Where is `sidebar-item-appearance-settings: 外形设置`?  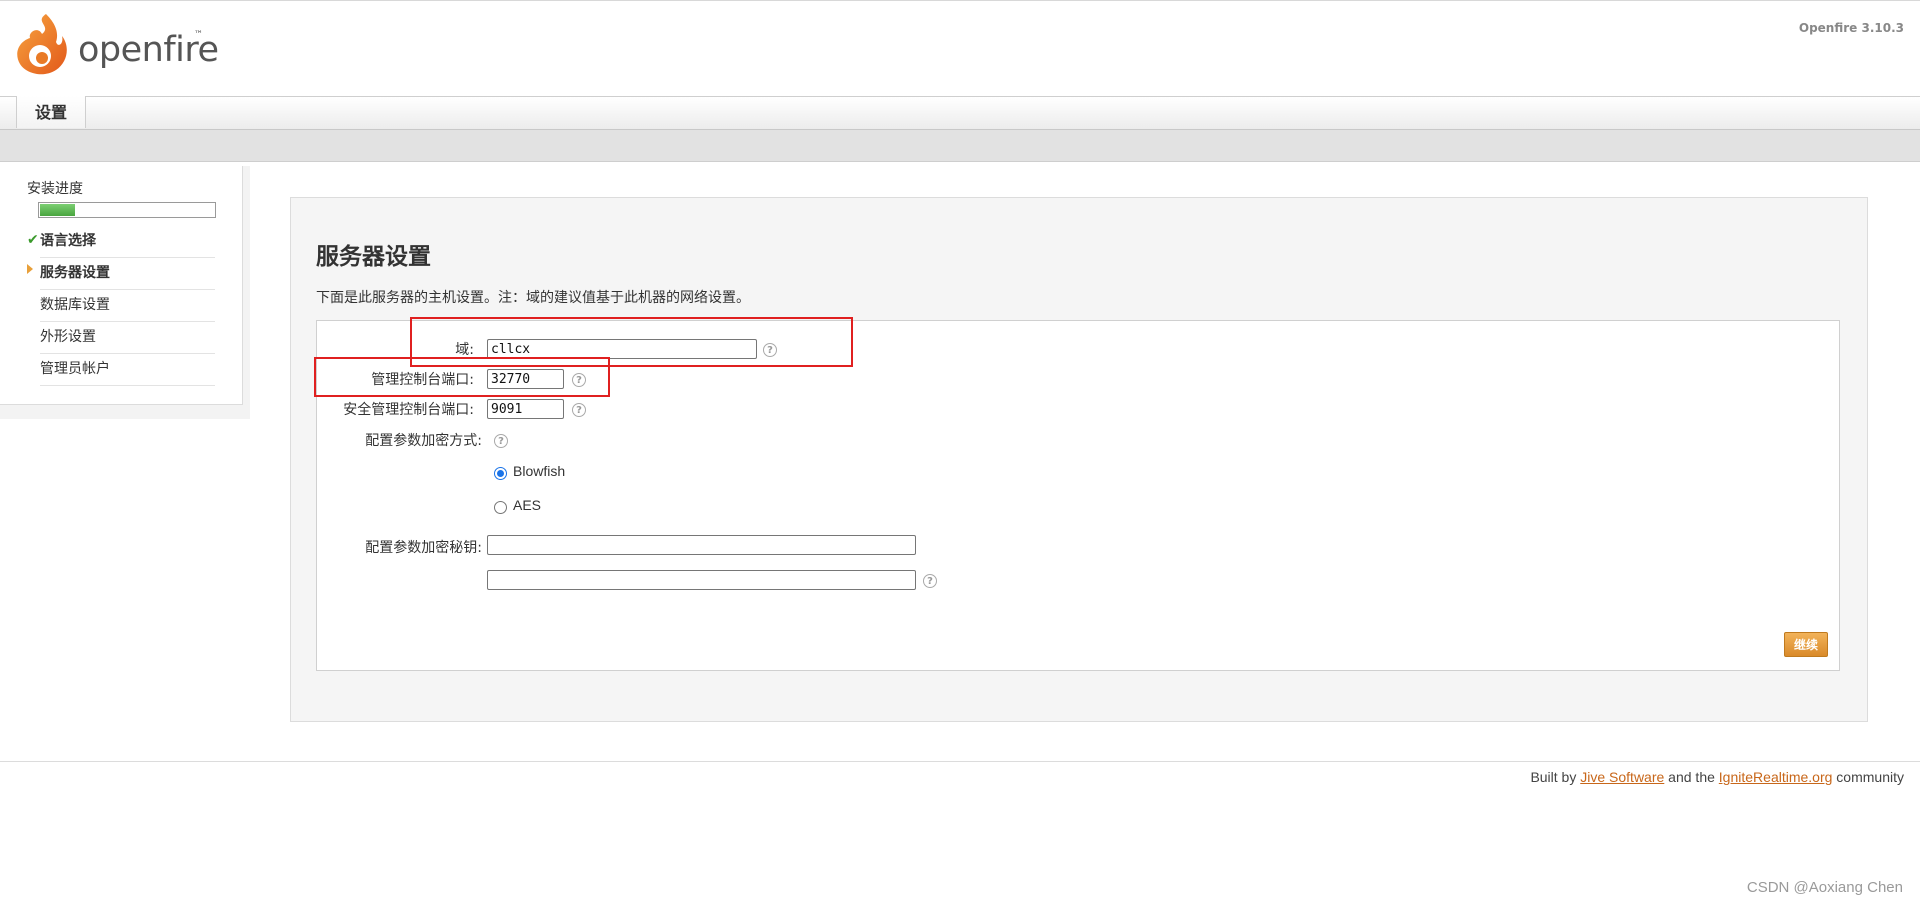 sidebar-item-appearance-settings: 外形设置 is located at coordinates (127, 338).